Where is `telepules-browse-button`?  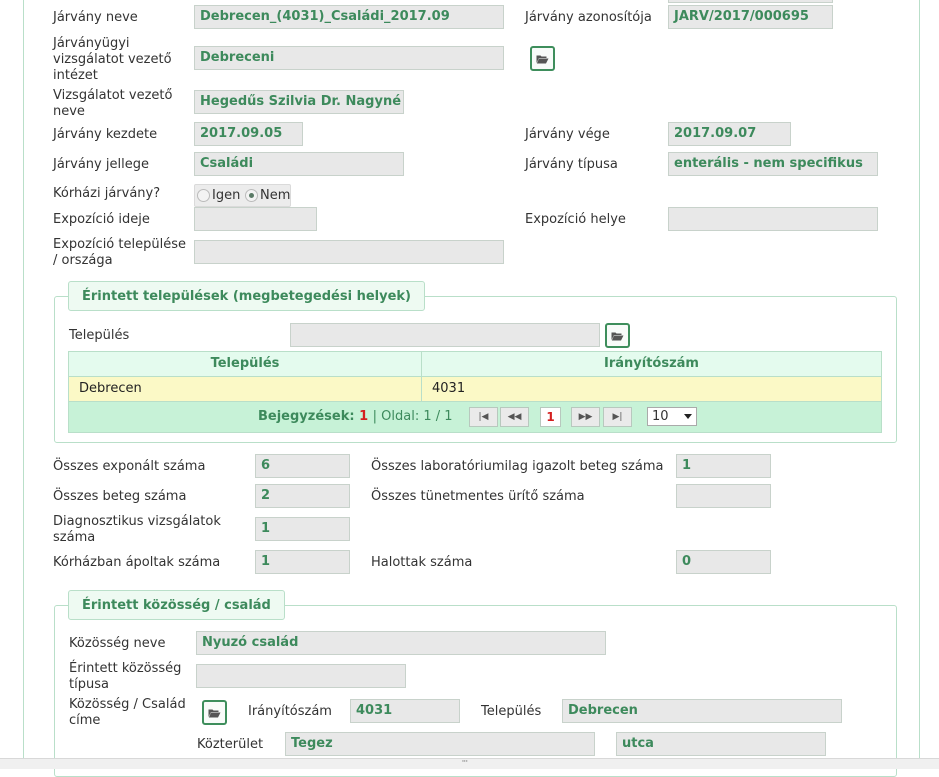 telepules-browse-button is located at coordinates (617, 335).